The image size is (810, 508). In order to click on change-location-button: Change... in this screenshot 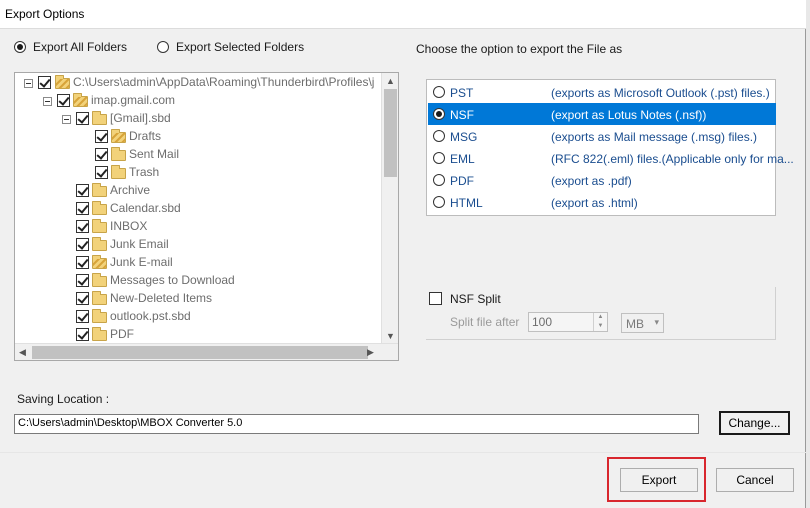, I will do `click(754, 423)`.